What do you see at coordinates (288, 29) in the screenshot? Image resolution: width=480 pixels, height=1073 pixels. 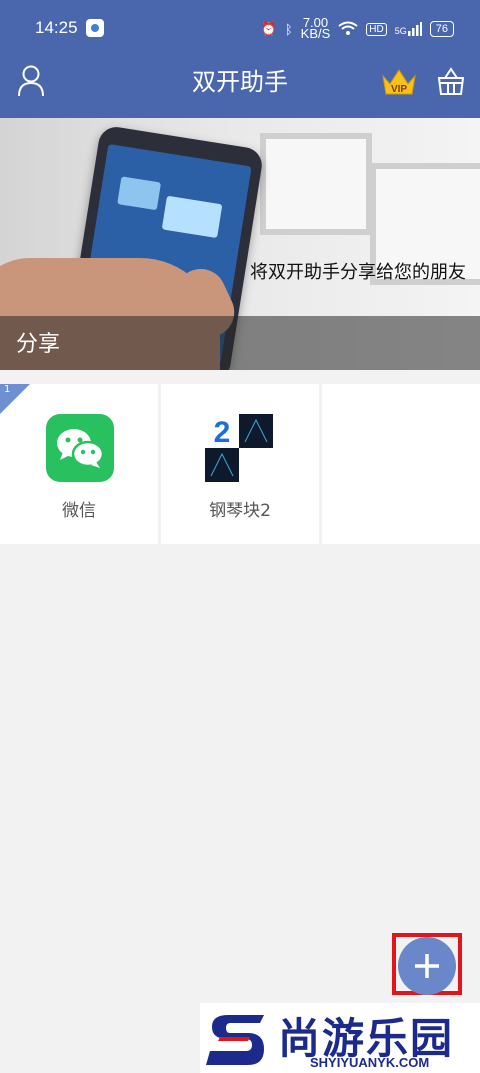 I see `bluetooth-icon: ᛒ` at bounding box center [288, 29].